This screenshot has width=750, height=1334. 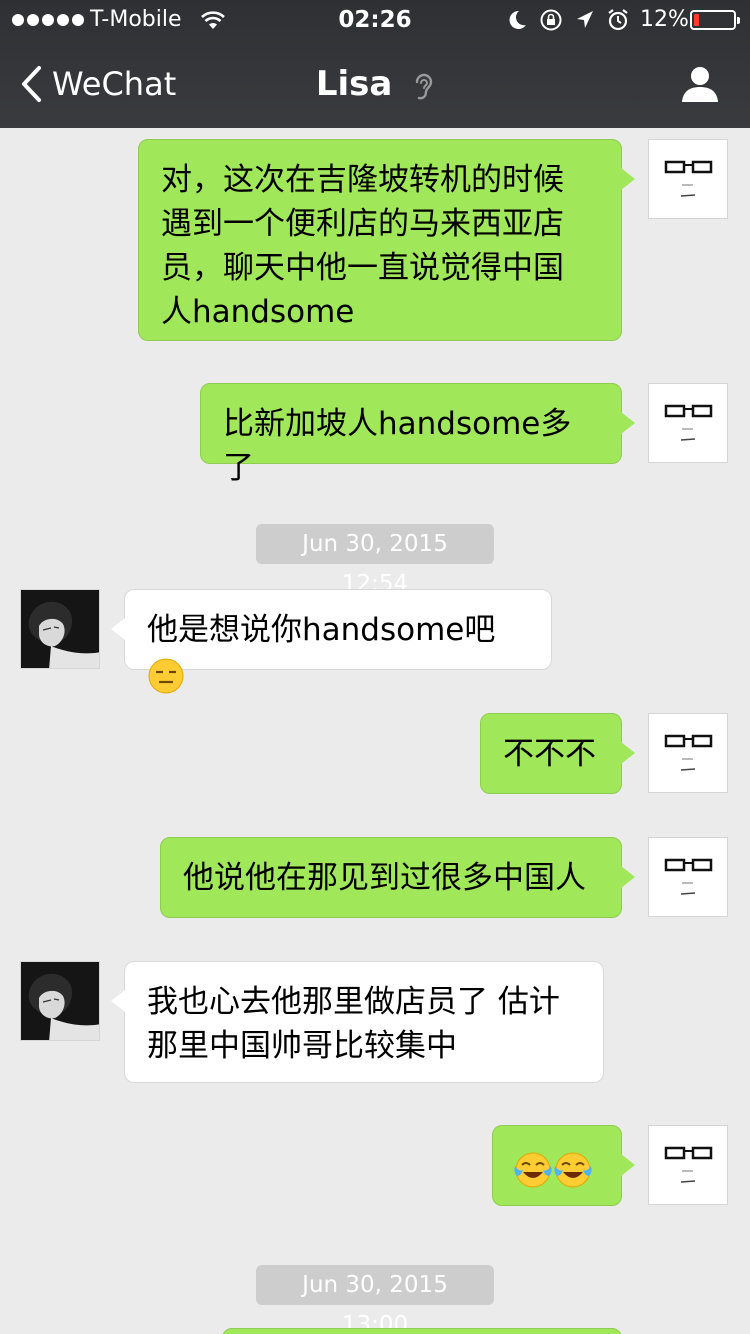 I want to click on message-bubble-incoming: 我也心去他那里做店员了 估计 那里中国帅哥比较集中, so click(x=357, y=1022).